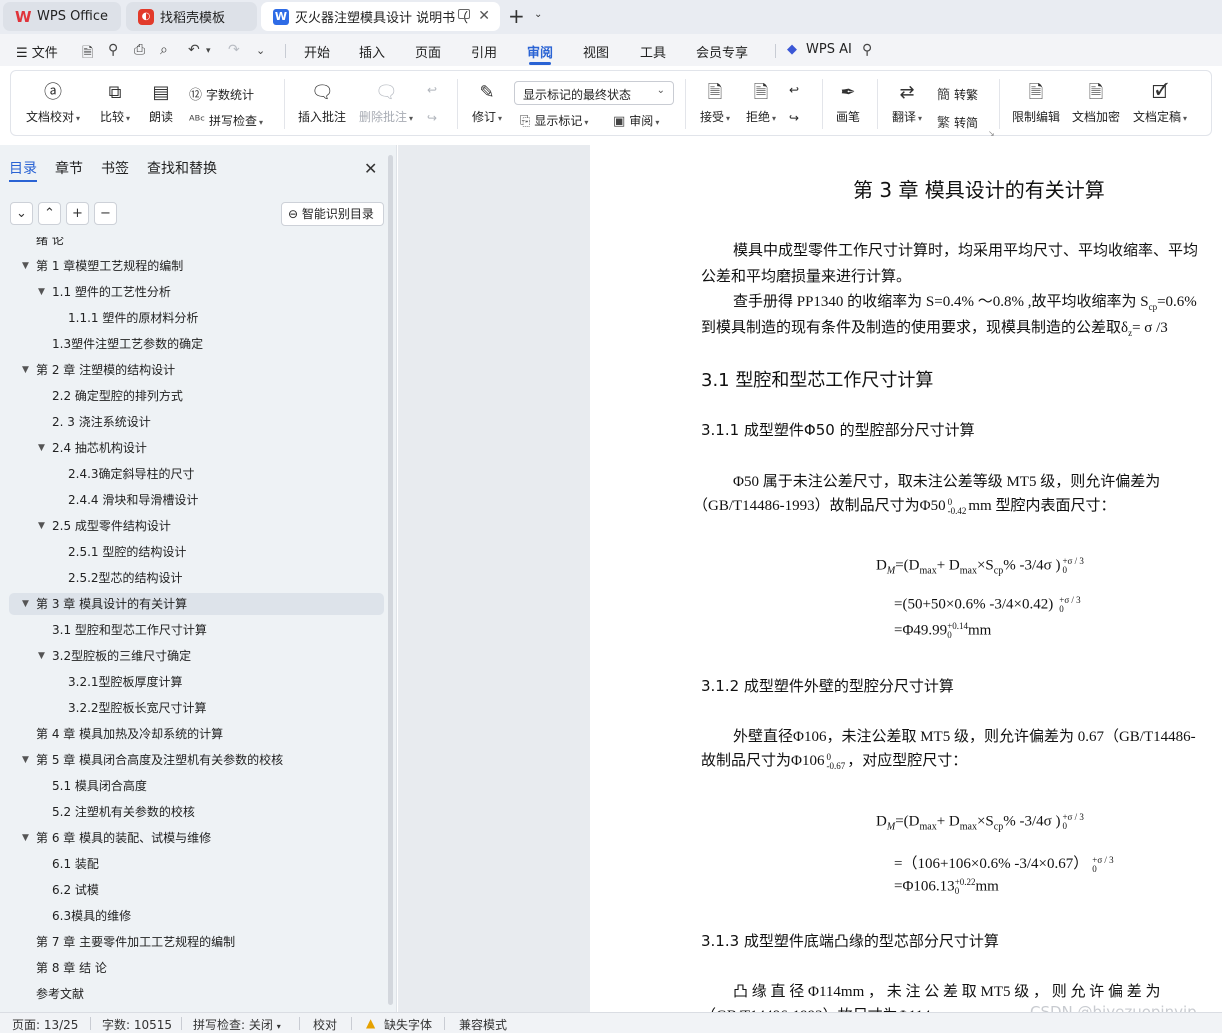 This screenshot has width=1222, height=1033. What do you see at coordinates (372, 51) in the screenshot?
I see `menu-insert: 插入` at bounding box center [372, 51].